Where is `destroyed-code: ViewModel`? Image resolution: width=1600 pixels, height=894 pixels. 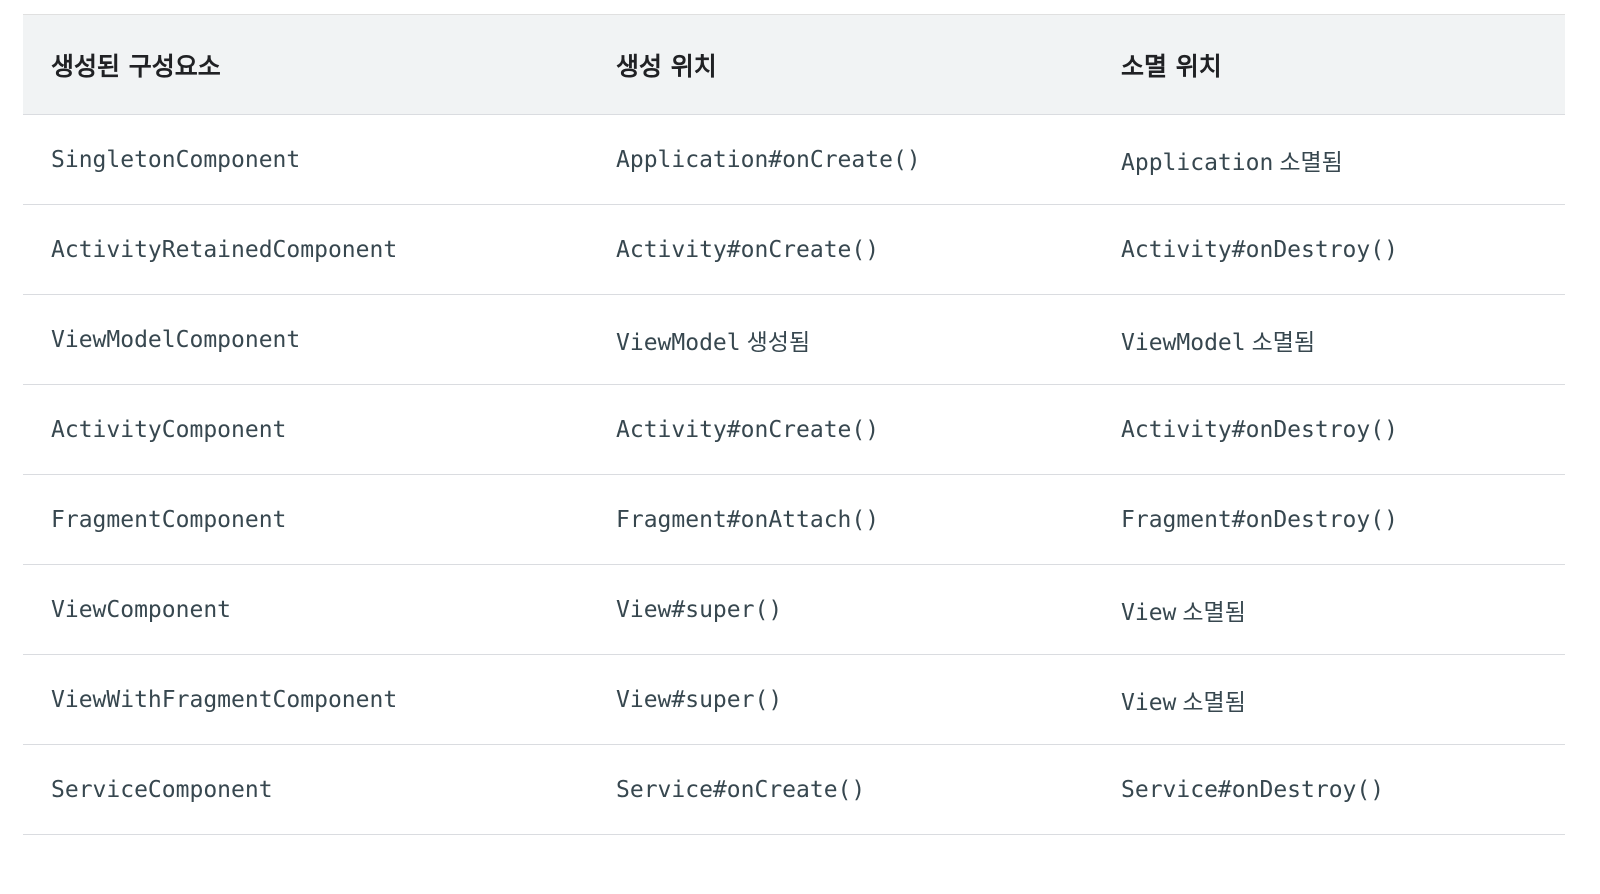 destroyed-code: ViewModel is located at coordinates (1183, 342).